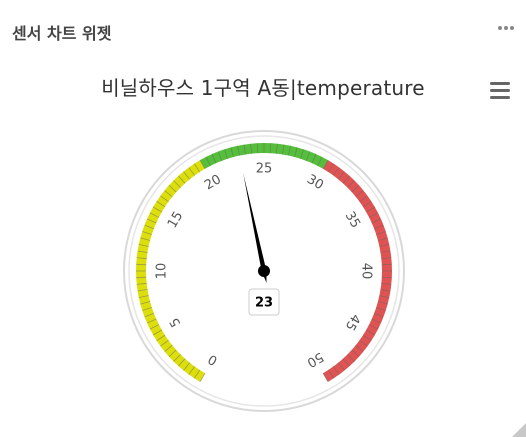 The height and width of the screenshot is (437, 526). I want to click on gauge-value-label: 23, so click(264, 303).